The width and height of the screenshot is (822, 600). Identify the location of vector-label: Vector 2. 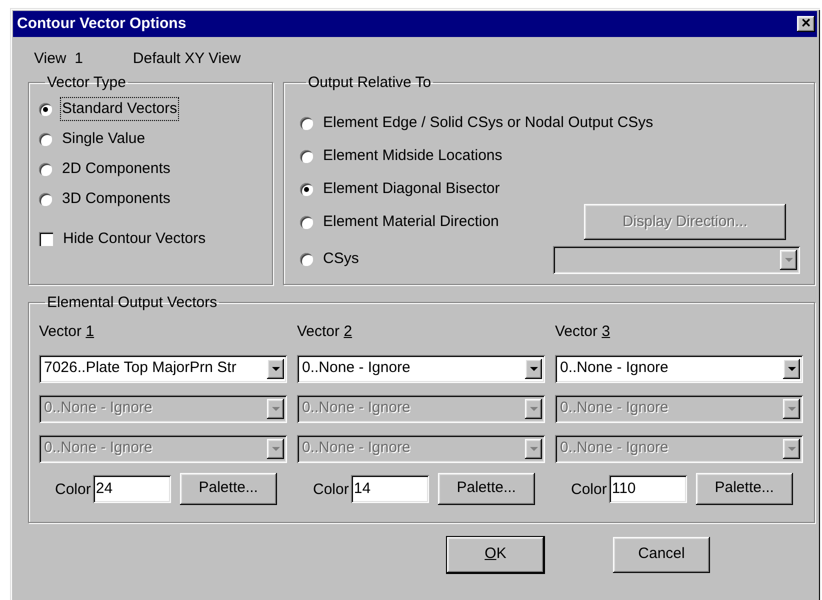
(324, 332).